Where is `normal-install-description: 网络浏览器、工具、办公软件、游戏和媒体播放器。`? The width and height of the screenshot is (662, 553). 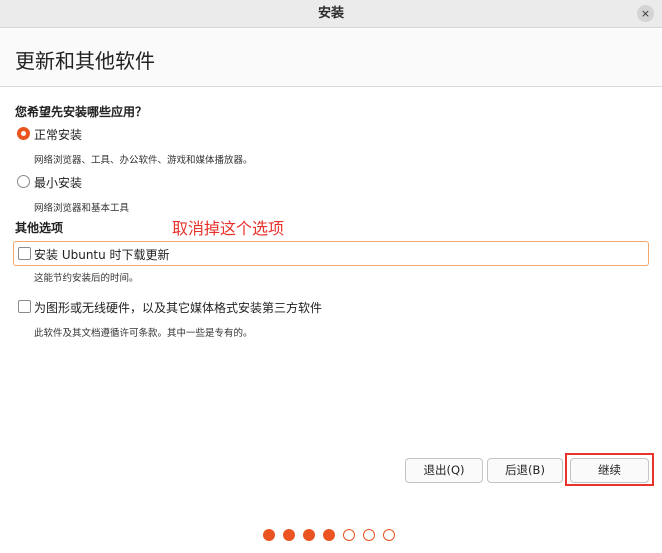
normal-install-description: 网络浏览器、工具、办公软件、游戏和媒体播放器。 is located at coordinates (143, 160).